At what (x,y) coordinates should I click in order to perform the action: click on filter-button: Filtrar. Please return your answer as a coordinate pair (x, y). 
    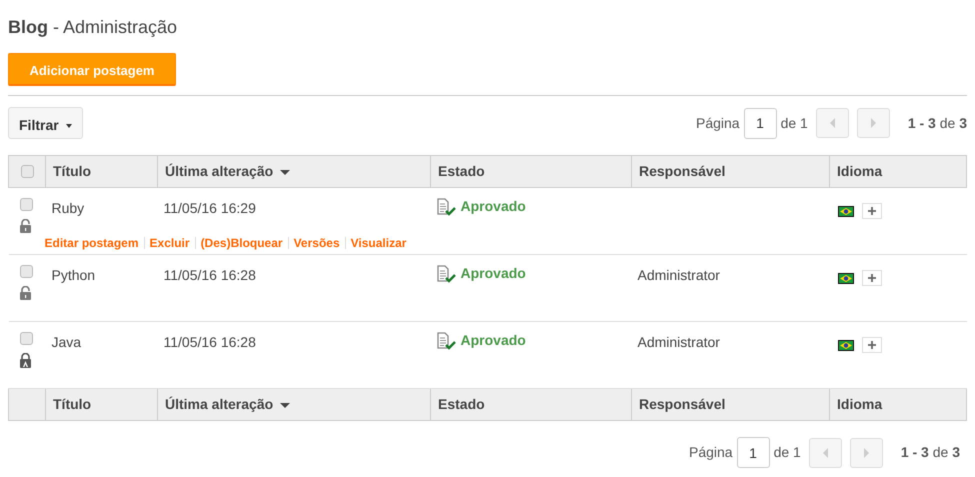
    Looking at the image, I should click on (45, 123).